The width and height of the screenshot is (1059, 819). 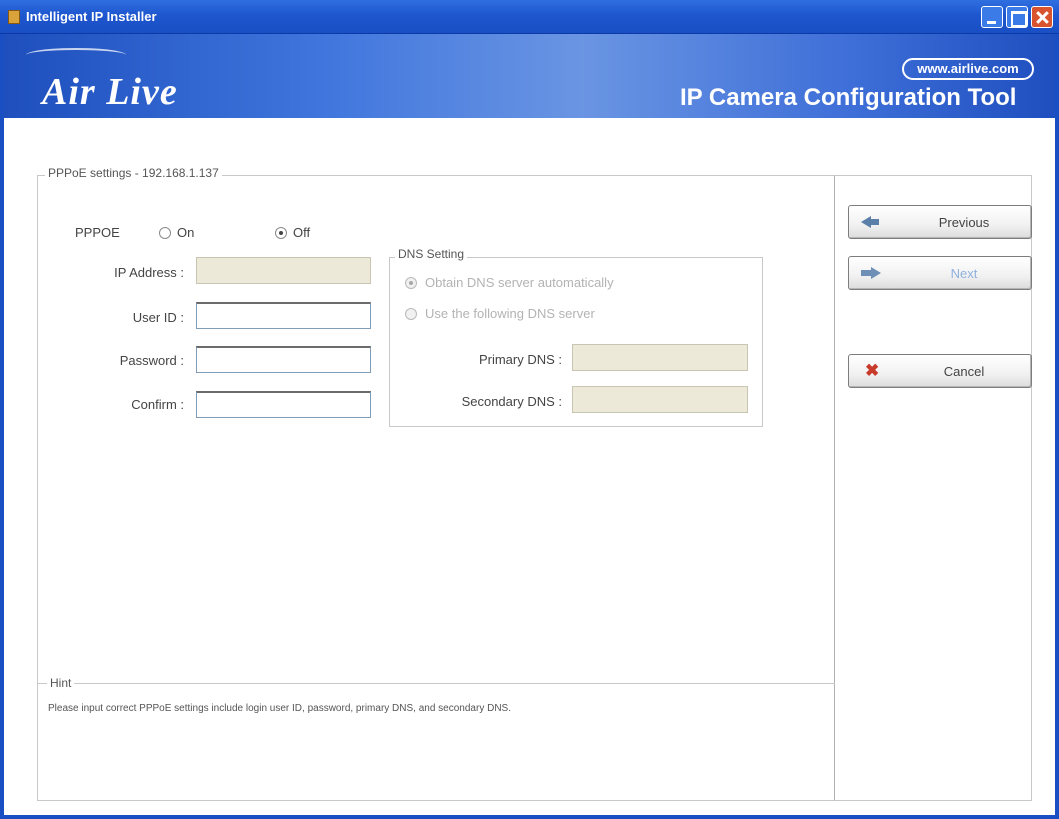 I want to click on pppoe-on-radio, so click(x=165, y=233).